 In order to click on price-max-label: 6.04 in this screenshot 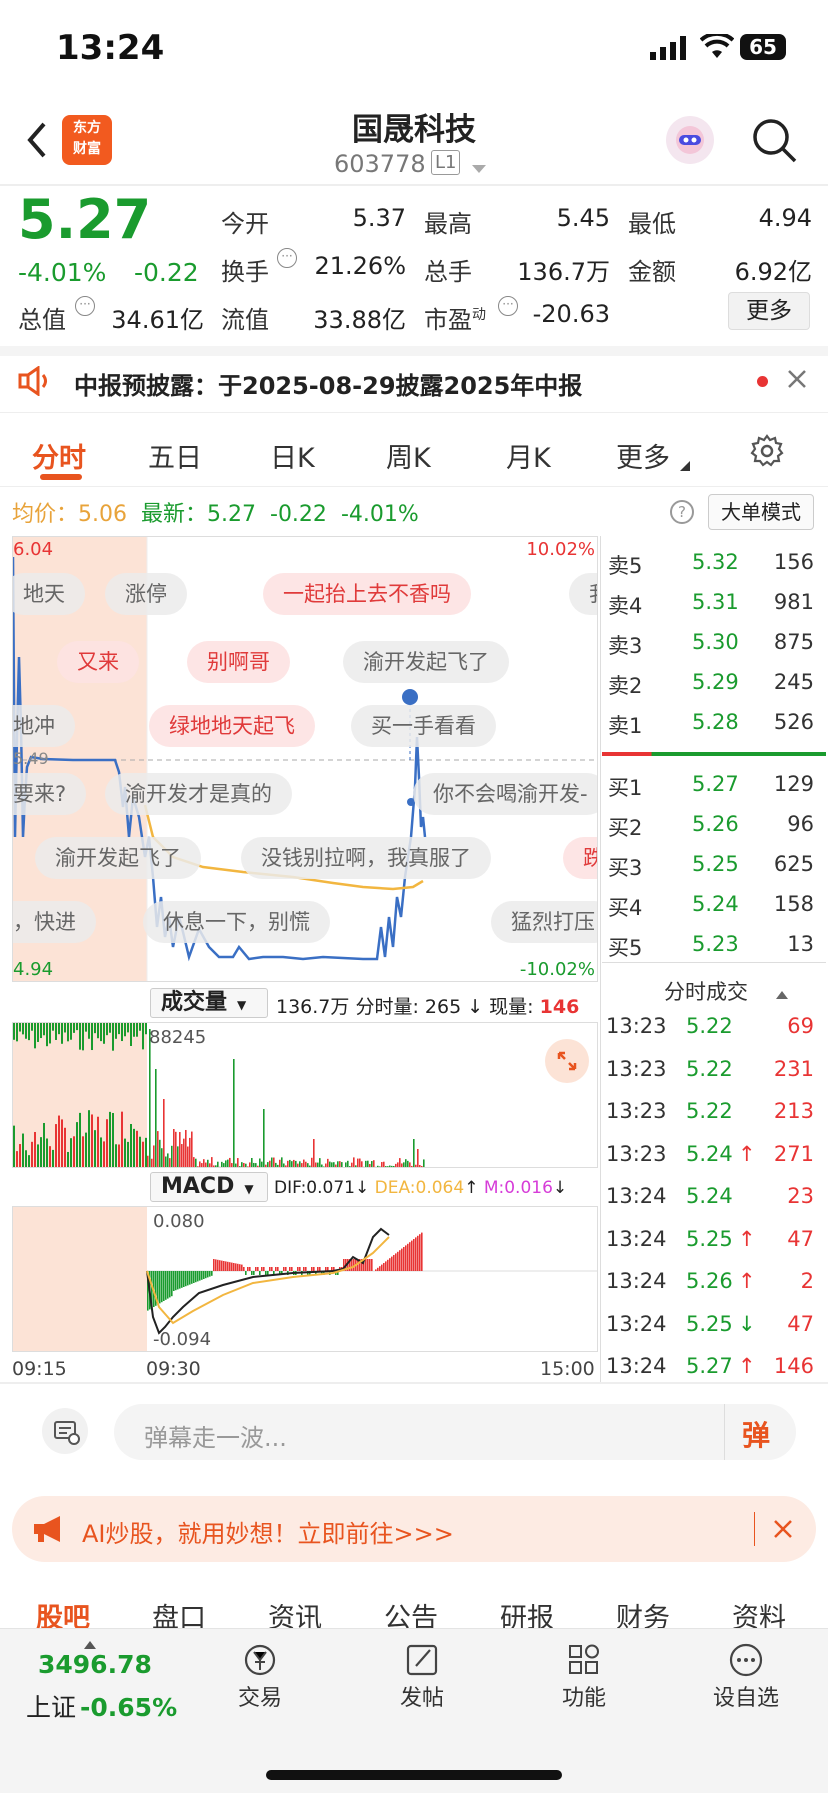, I will do `click(33, 549)`.